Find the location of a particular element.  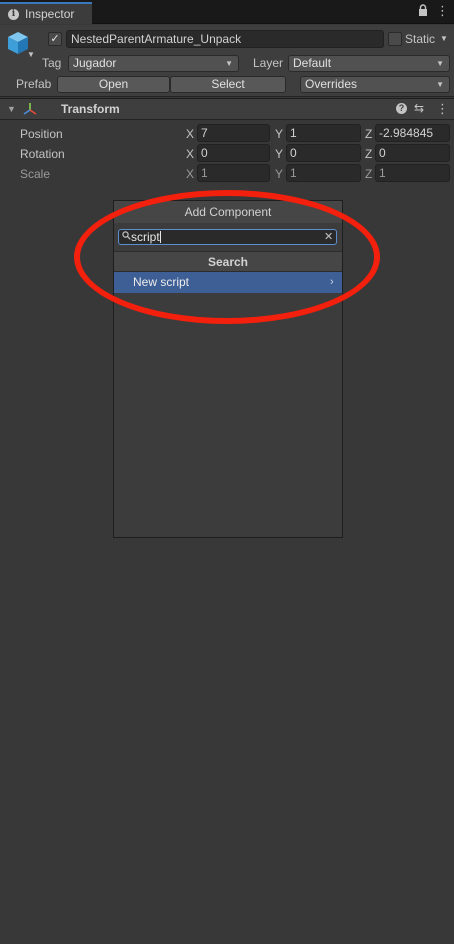

overrides-label: Overrides is located at coordinates (331, 84).